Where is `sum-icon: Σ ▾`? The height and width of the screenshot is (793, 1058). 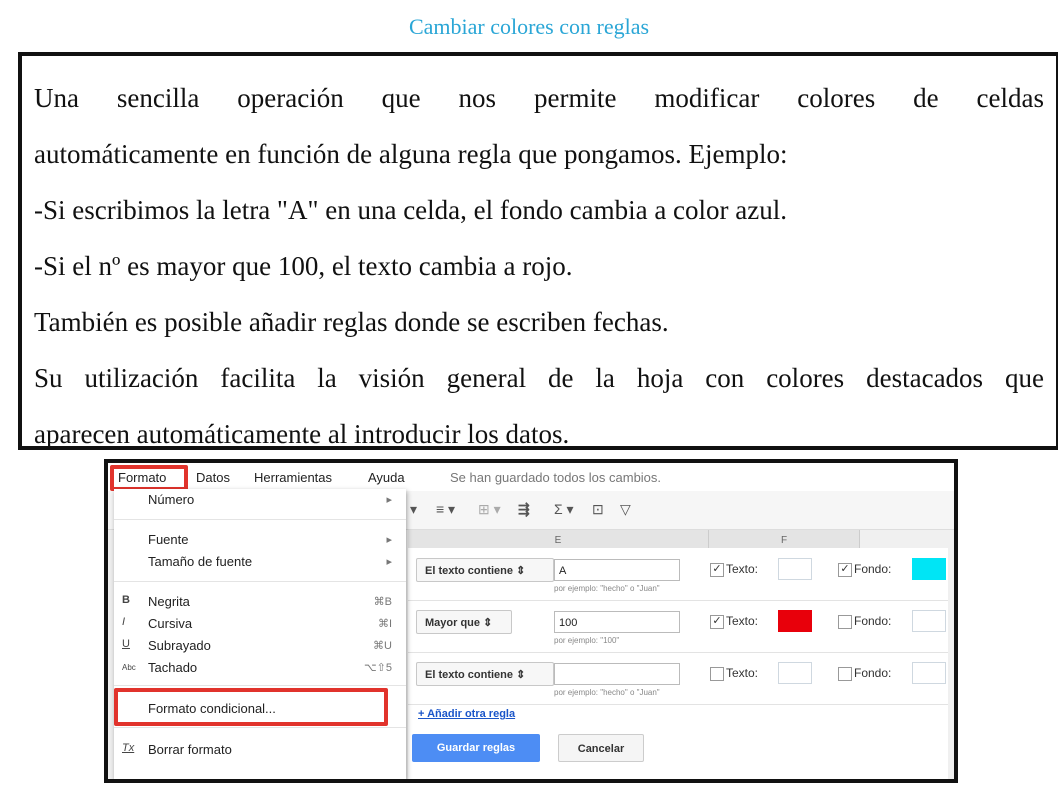
sum-icon: Σ ▾ is located at coordinates (564, 509).